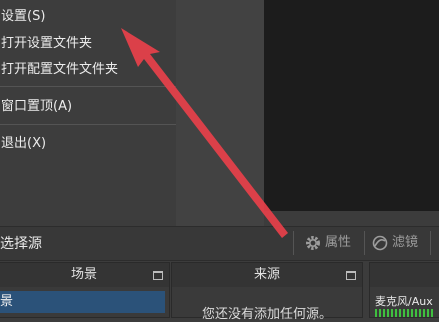 This screenshot has width=439, height=322. I want to click on filters-label: 滤镜, so click(405, 242).